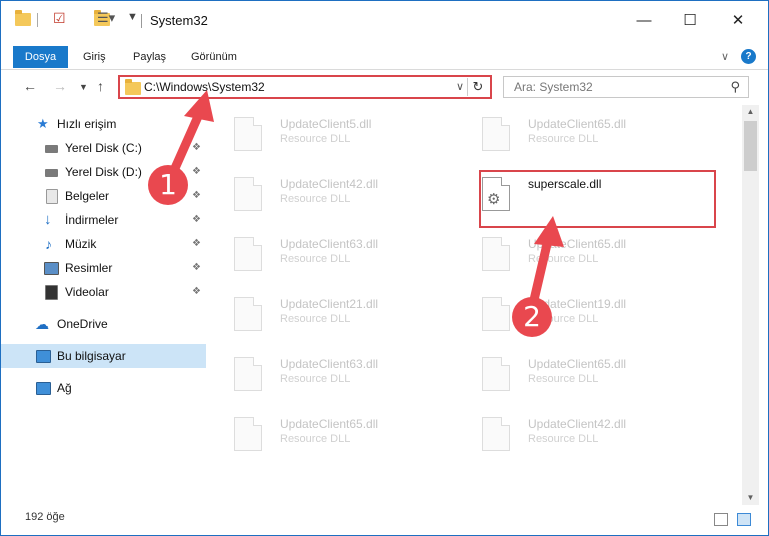  I want to click on arrow-1-head, so click(199, 106).